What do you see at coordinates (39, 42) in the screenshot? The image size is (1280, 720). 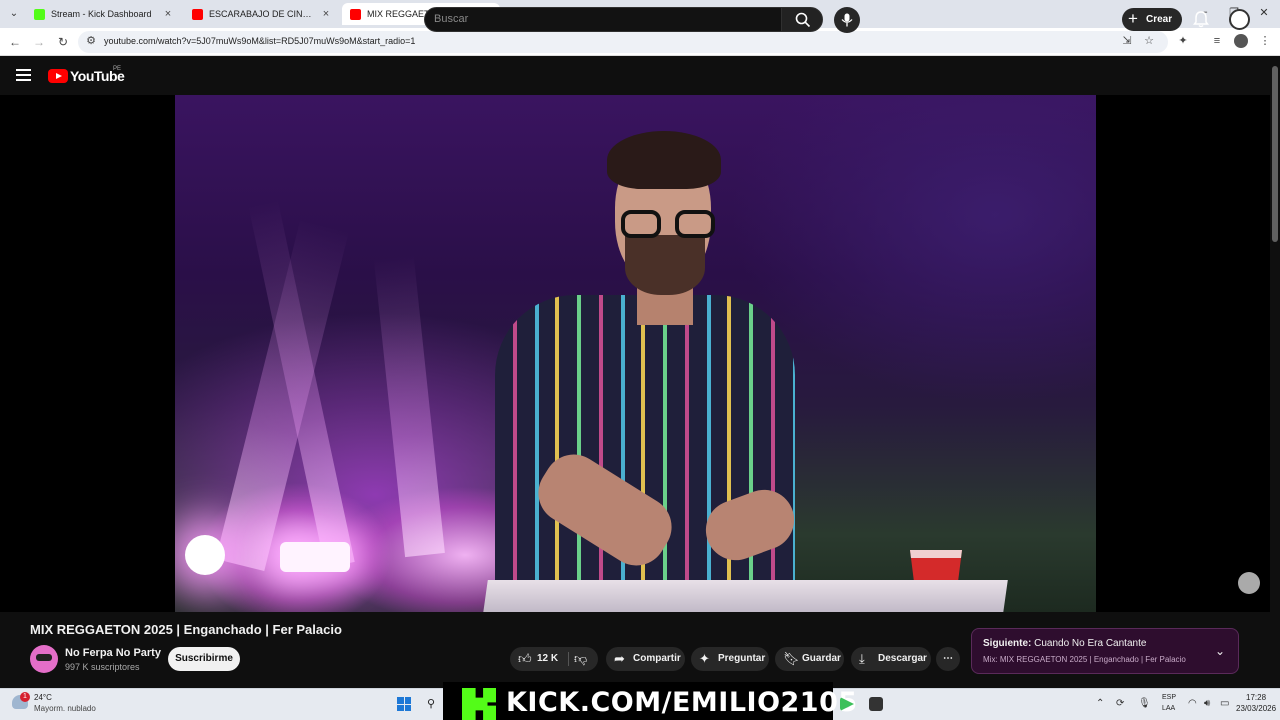 I see `forward-icon: →` at bounding box center [39, 42].